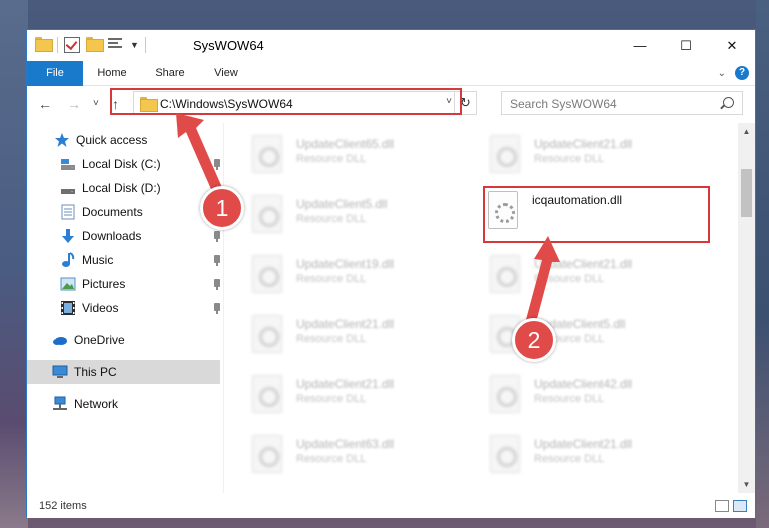  What do you see at coordinates (542, 283) in the screenshot?
I see `arrow-2-icon` at bounding box center [542, 283].